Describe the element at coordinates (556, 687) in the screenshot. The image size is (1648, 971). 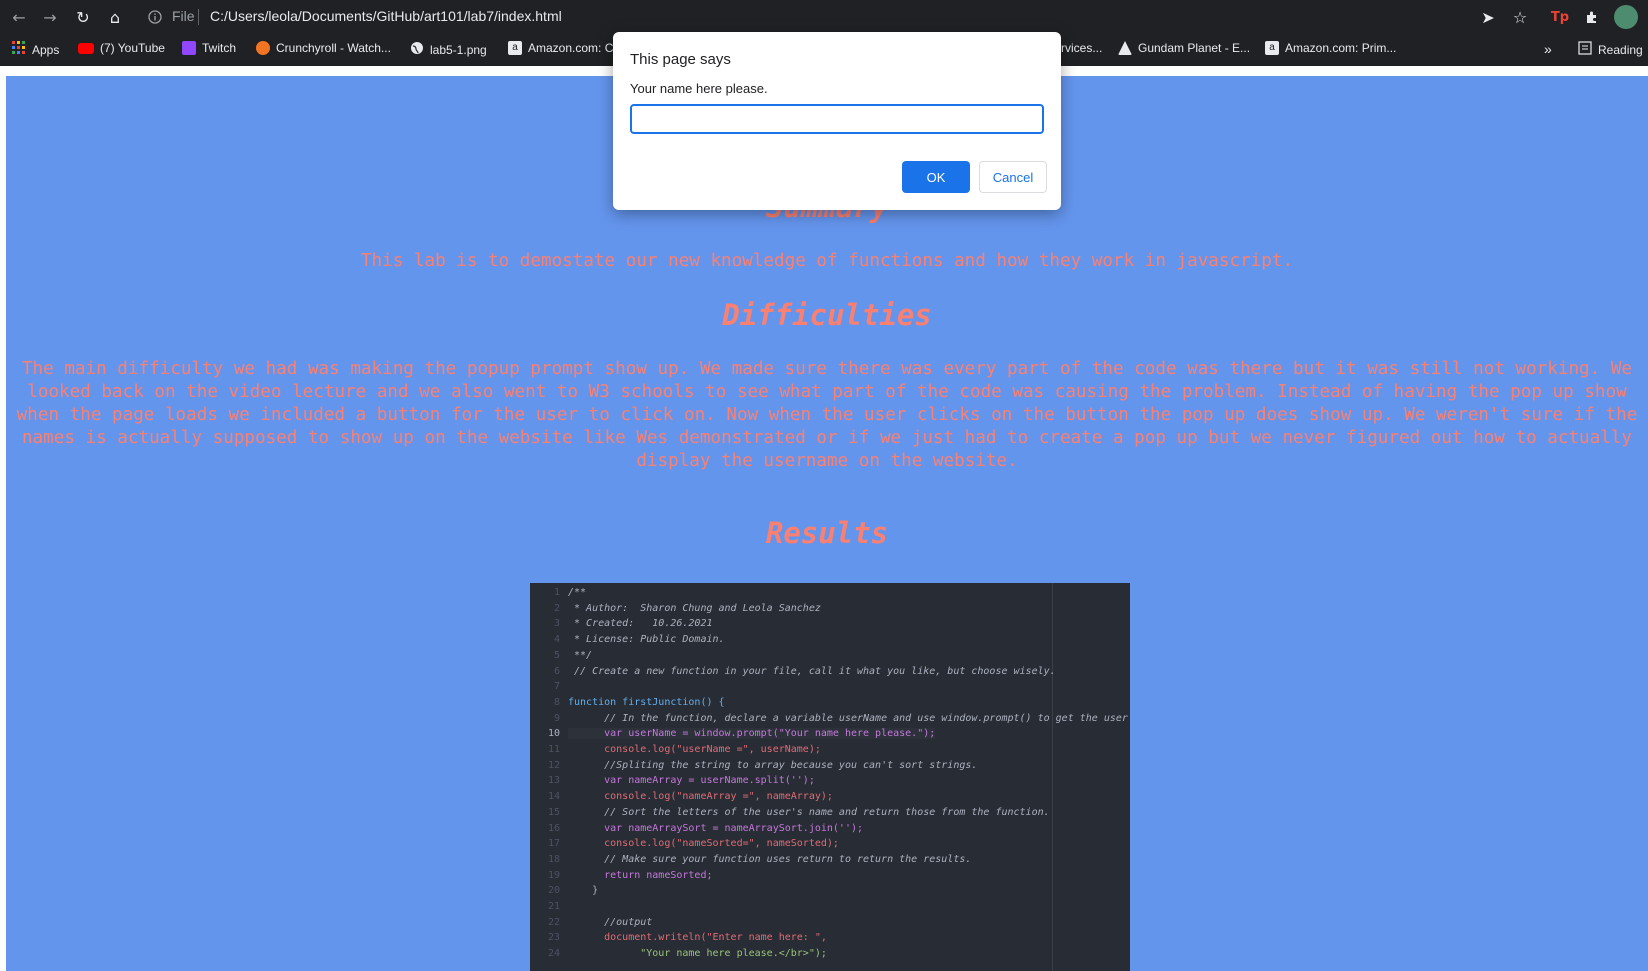
I see `code-line-number: 7` at that location.